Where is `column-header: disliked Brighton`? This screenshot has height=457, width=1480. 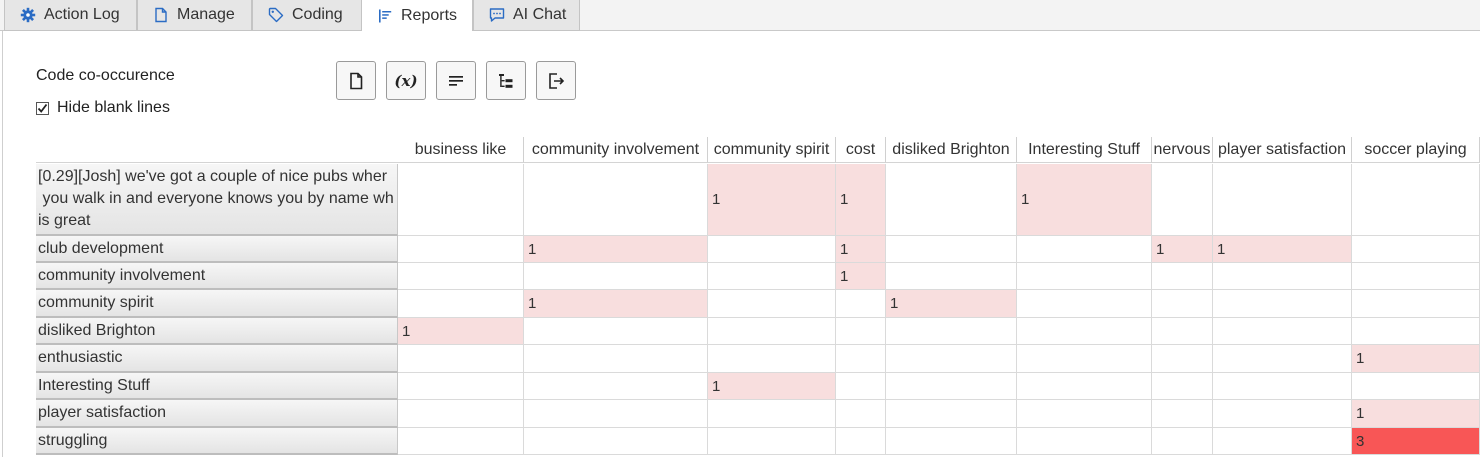
column-header: disliked Brighton is located at coordinates (951, 150).